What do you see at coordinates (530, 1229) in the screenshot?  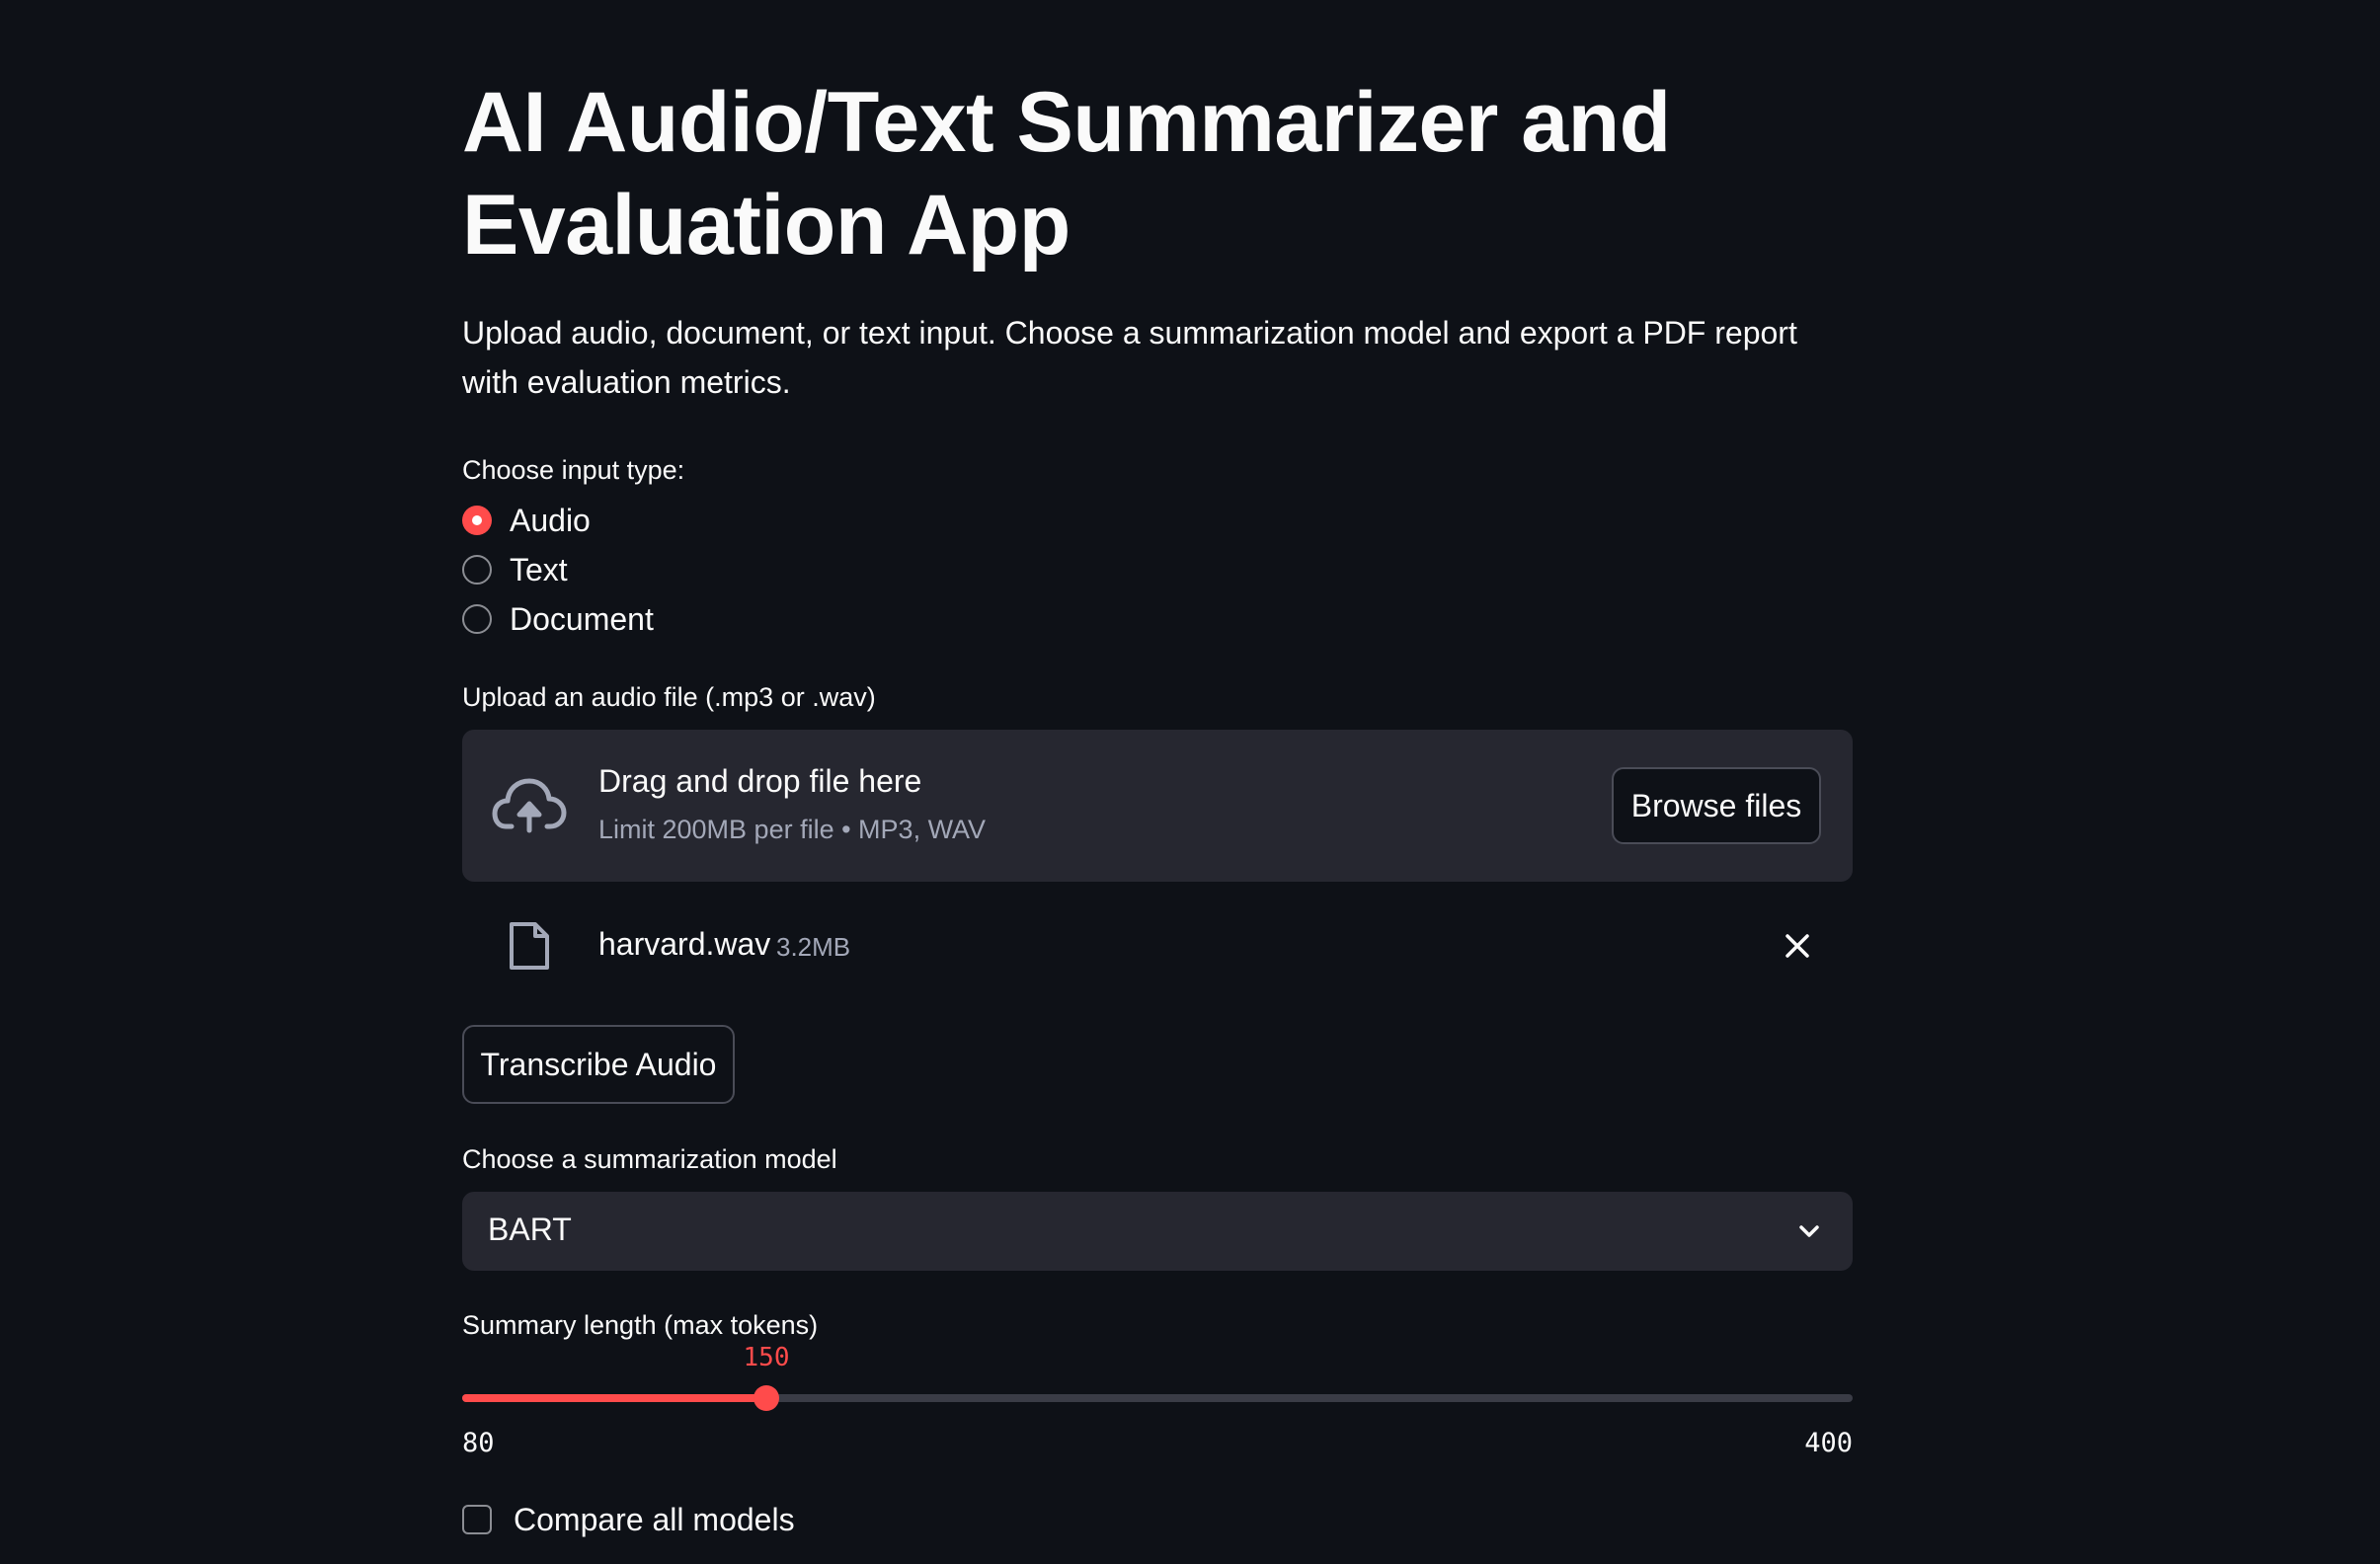 I see `model-select-value: BART` at bounding box center [530, 1229].